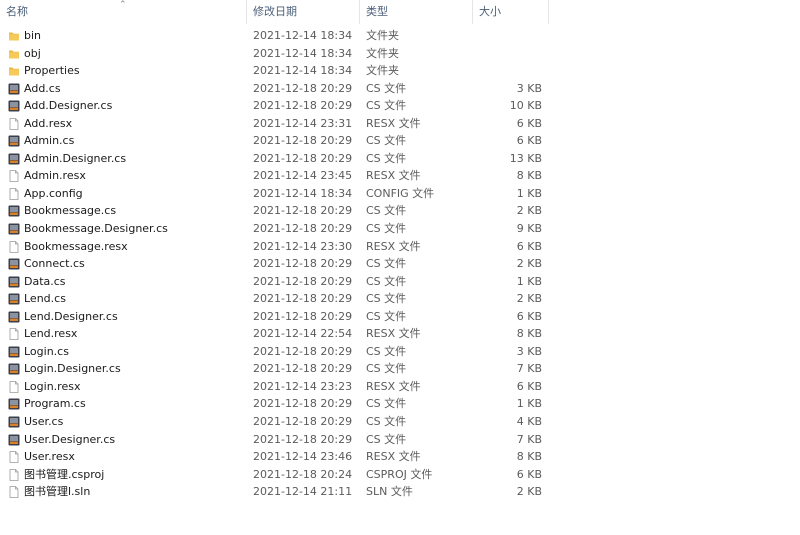 This screenshot has width=800, height=535. Describe the element at coordinates (529, 229) in the screenshot. I see `file-size: 9 KB` at that location.